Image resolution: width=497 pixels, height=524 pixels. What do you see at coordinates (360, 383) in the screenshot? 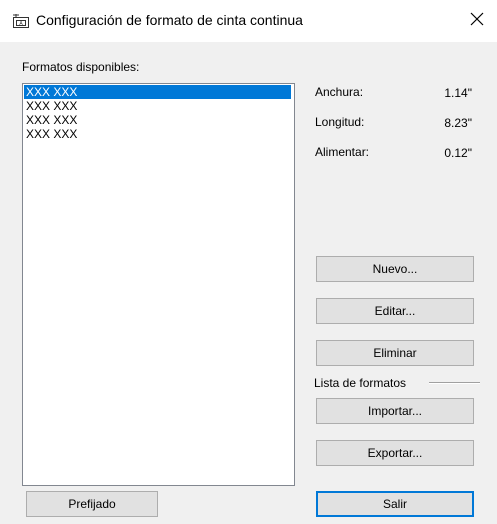
I see `format-list-group-label: Lista de formatos` at bounding box center [360, 383].